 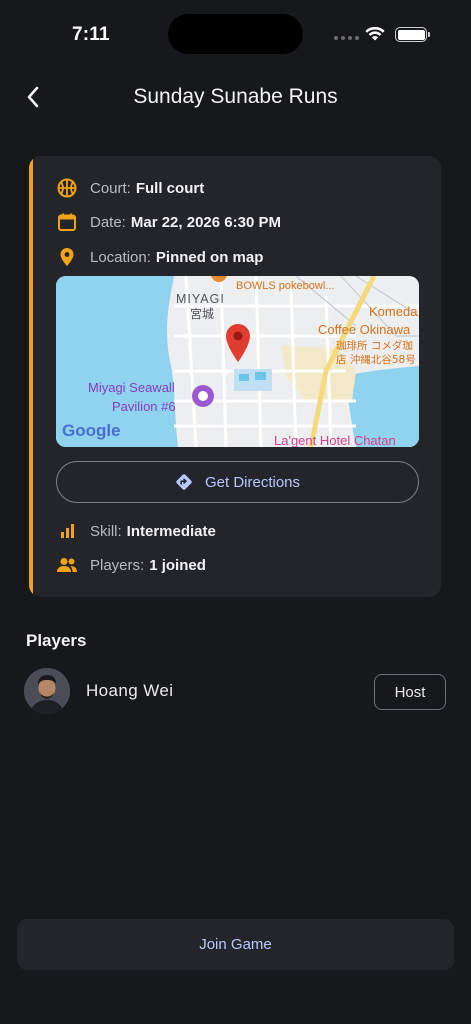 I want to click on google-logo: Google, so click(x=91, y=430).